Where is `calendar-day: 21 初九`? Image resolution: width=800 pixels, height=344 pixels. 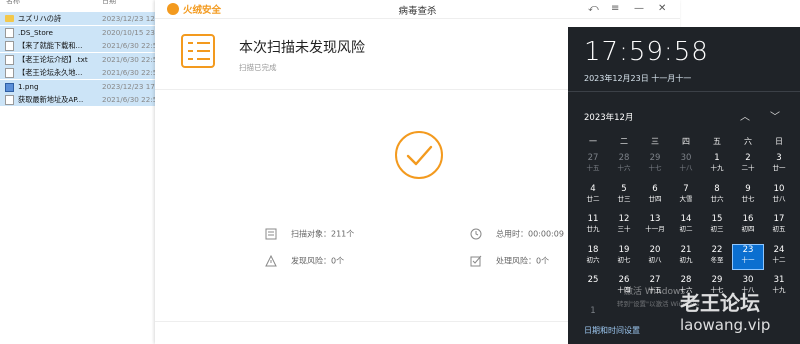 calendar-day: 21 初九 is located at coordinates (686, 257).